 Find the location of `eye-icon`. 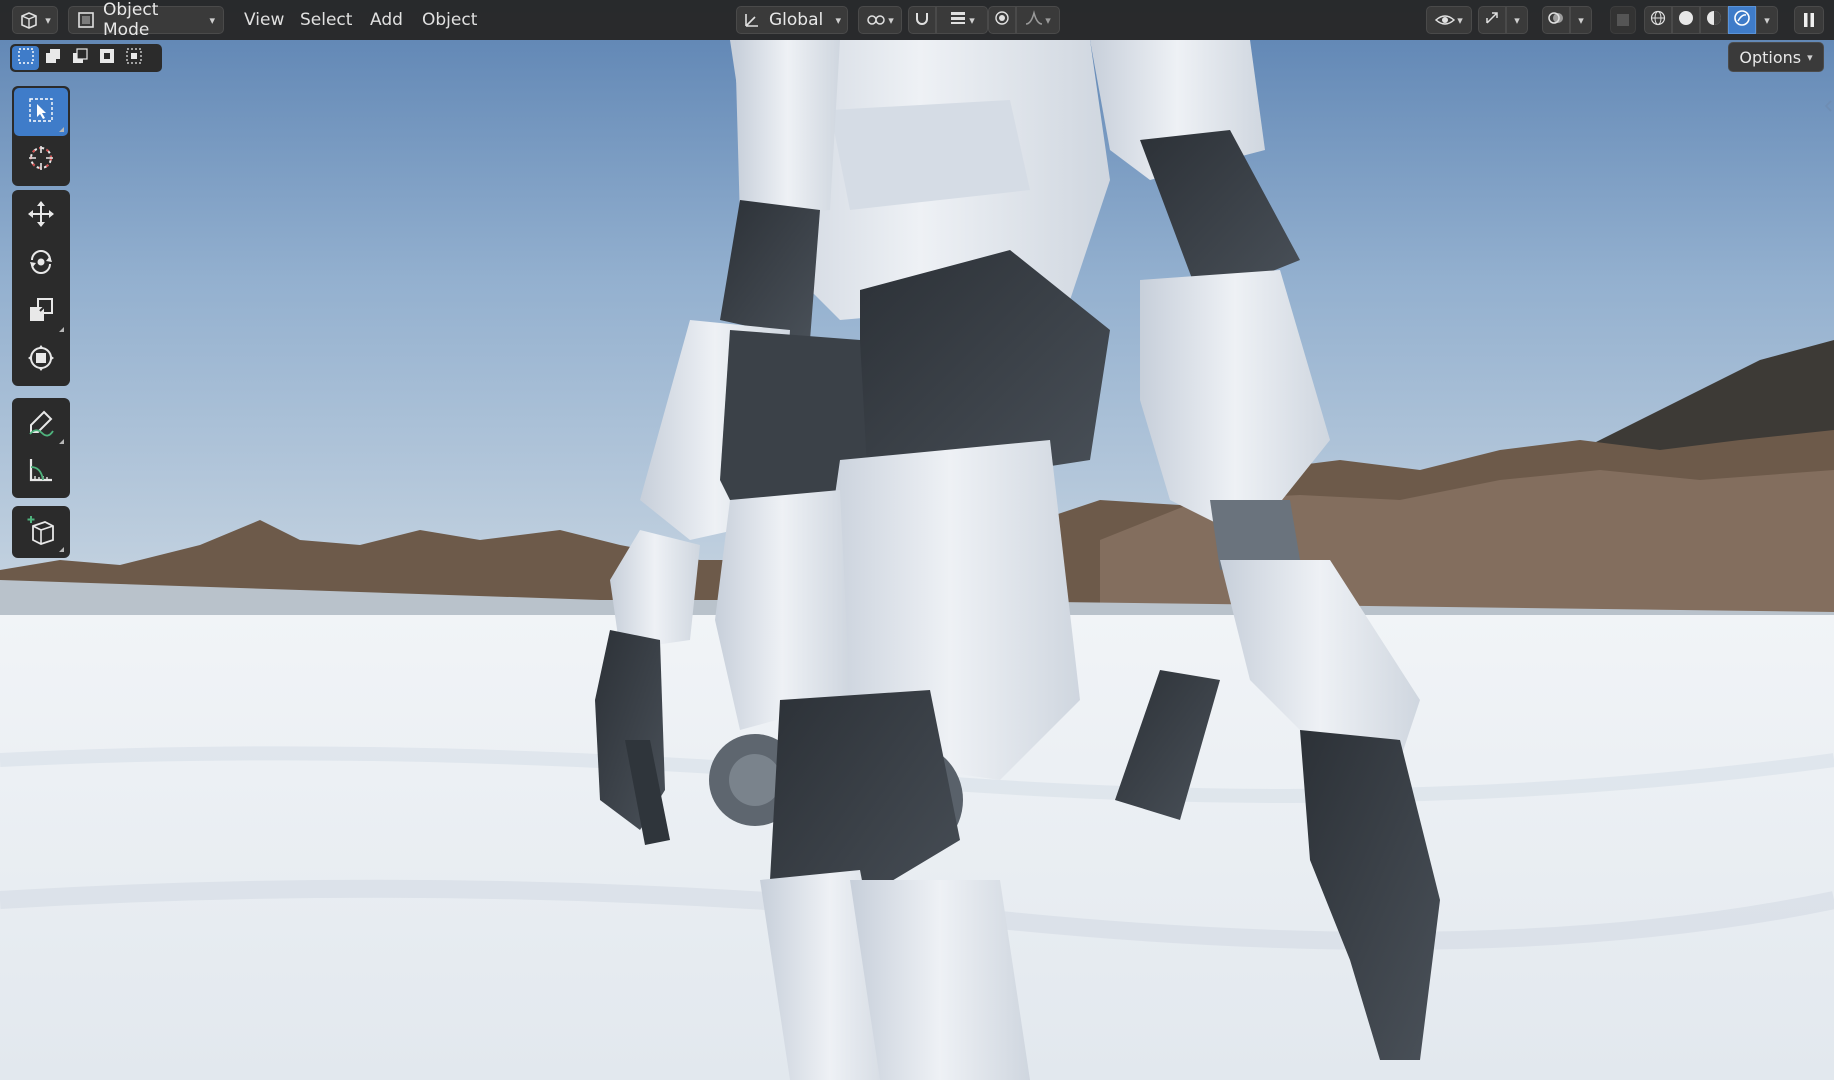

eye-icon is located at coordinates (1445, 20).